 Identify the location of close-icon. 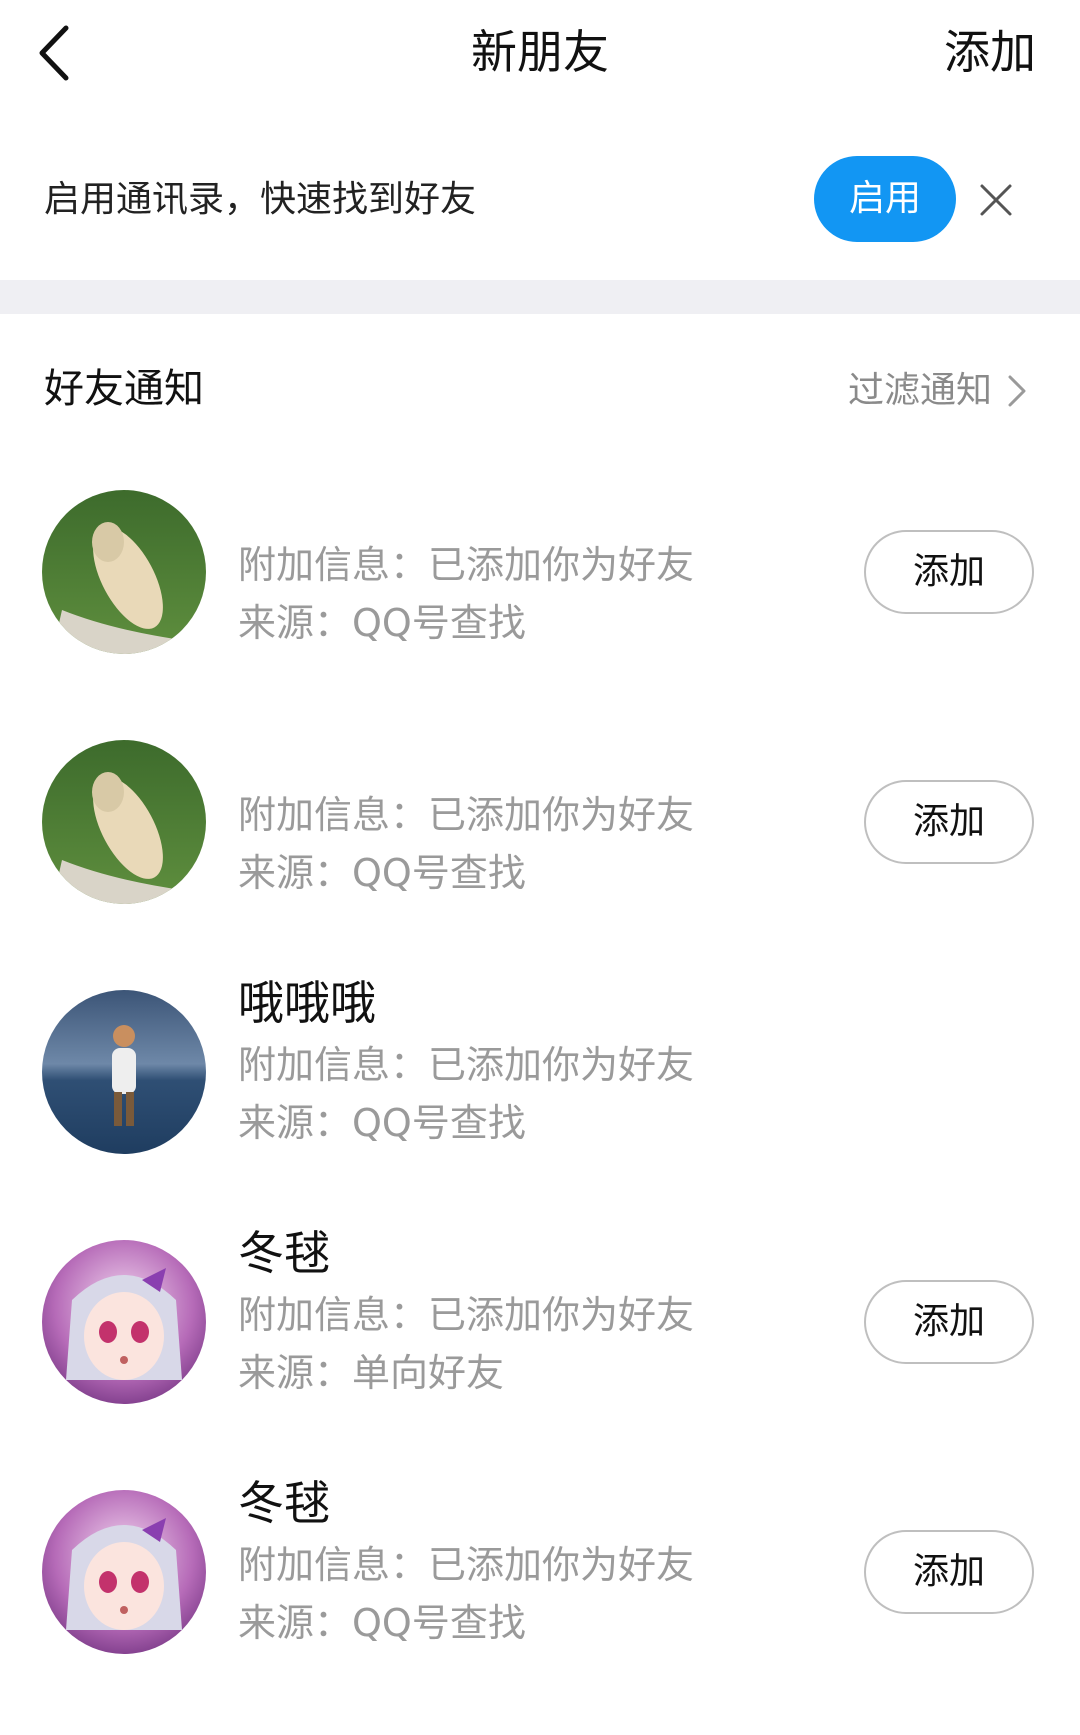
(996, 200).